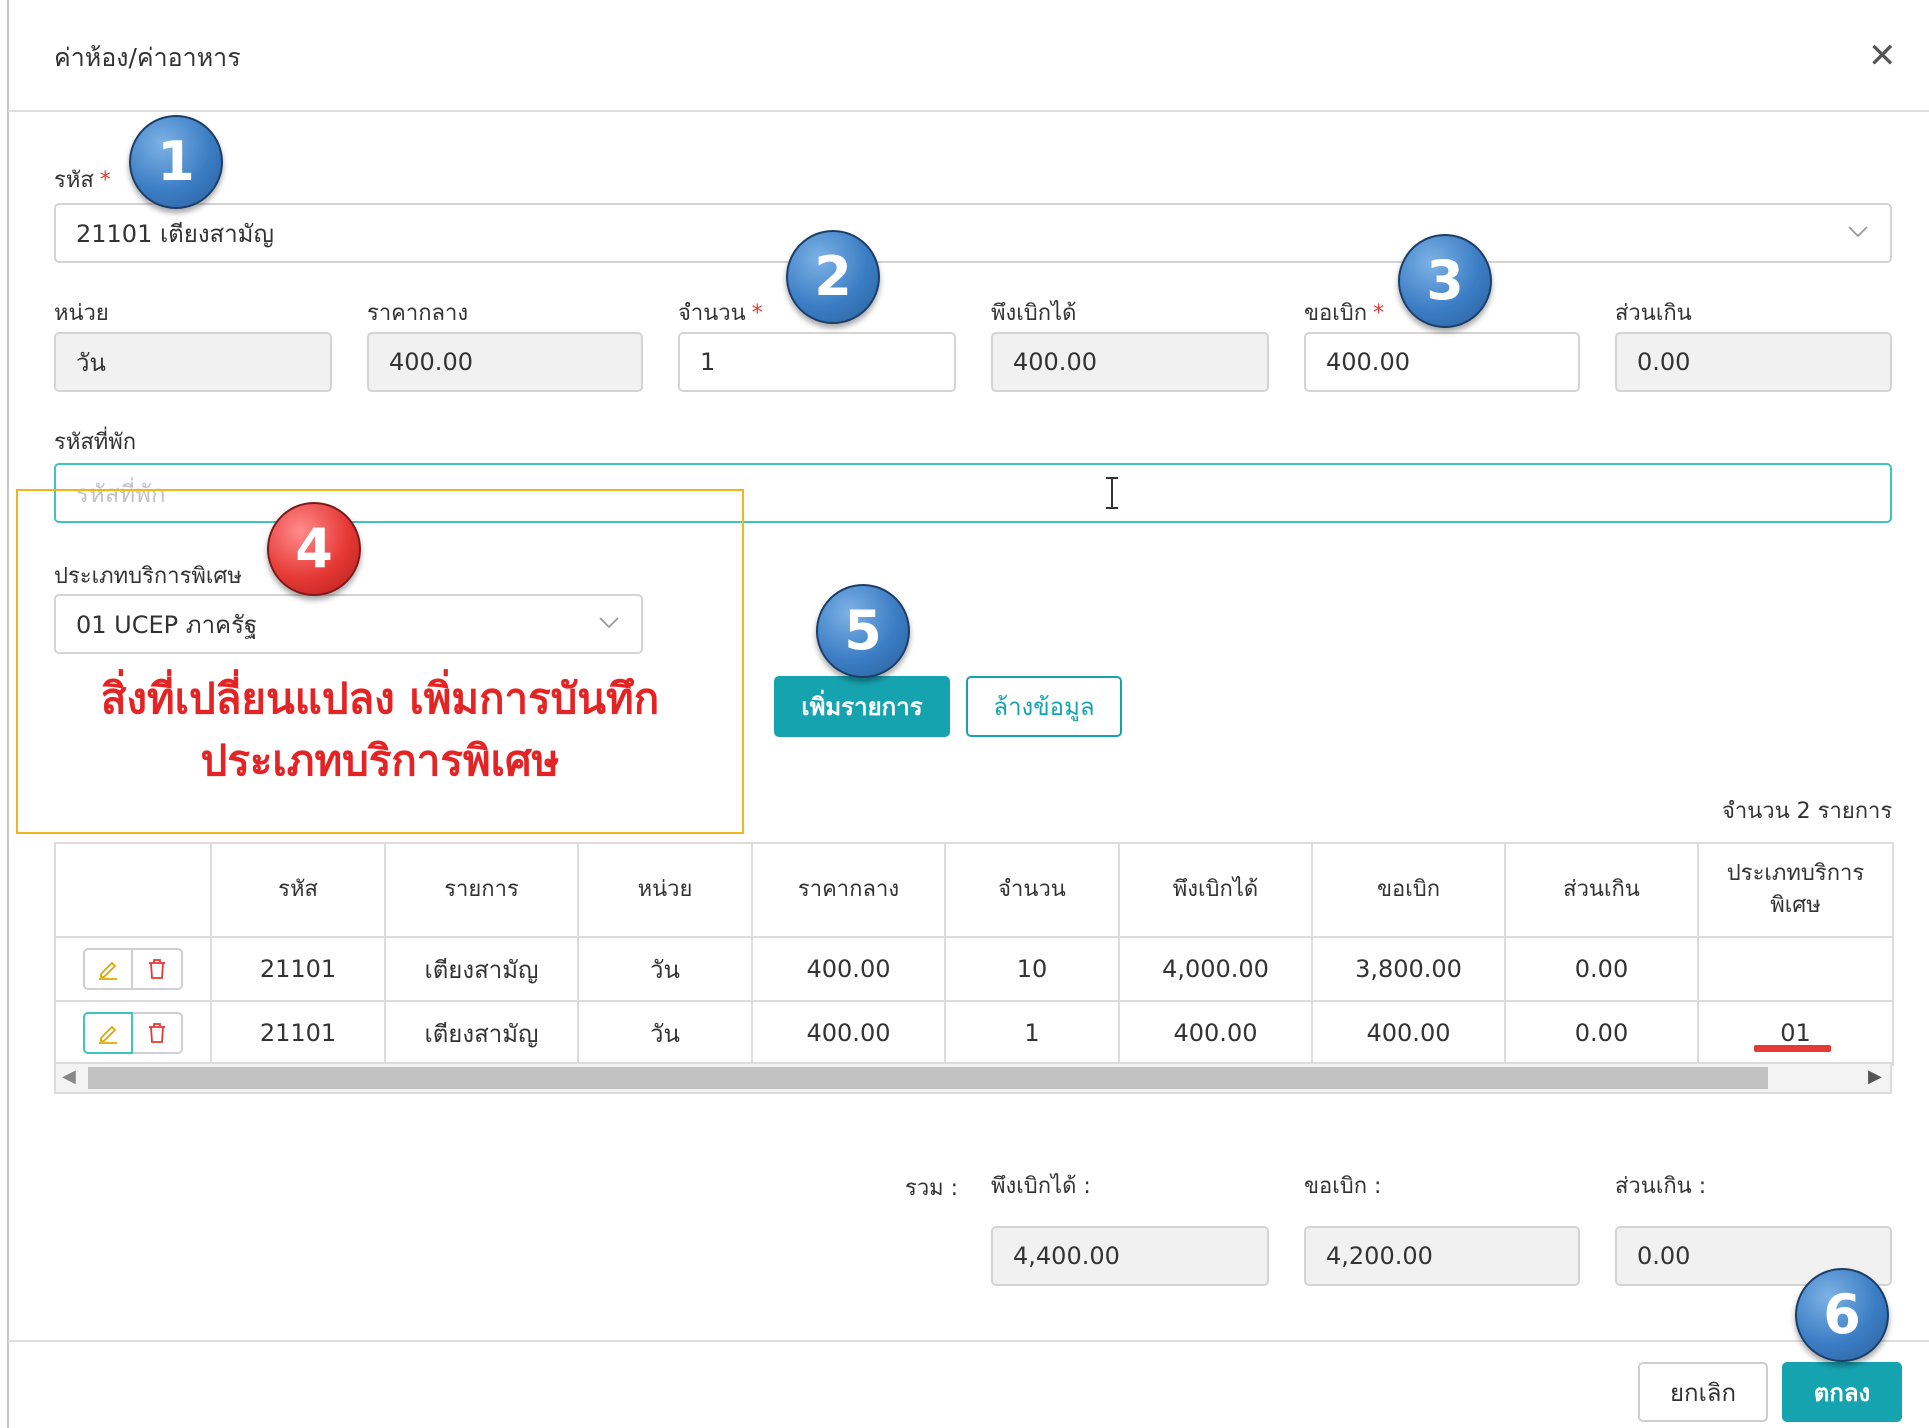 The image size is (1929, 1428). What do you see at coordinates (175, 233) in the screenshot?
I see `code-select-value: 21101 เตียงสามัญ` at bounding box center [175, 233].